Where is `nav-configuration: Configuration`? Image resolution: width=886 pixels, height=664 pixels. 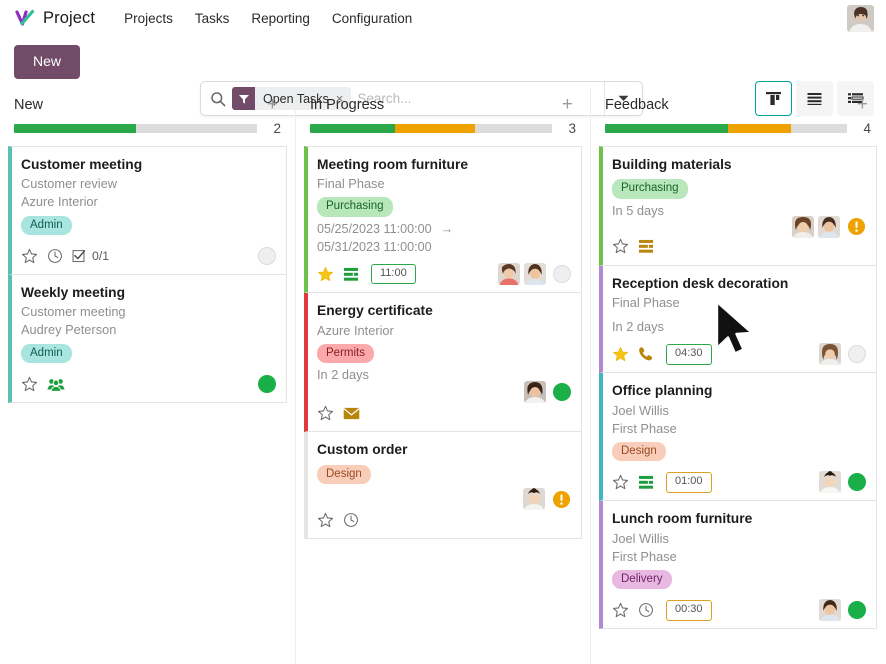
nav-configuration: Configuration is located at coordinates (372, 18).